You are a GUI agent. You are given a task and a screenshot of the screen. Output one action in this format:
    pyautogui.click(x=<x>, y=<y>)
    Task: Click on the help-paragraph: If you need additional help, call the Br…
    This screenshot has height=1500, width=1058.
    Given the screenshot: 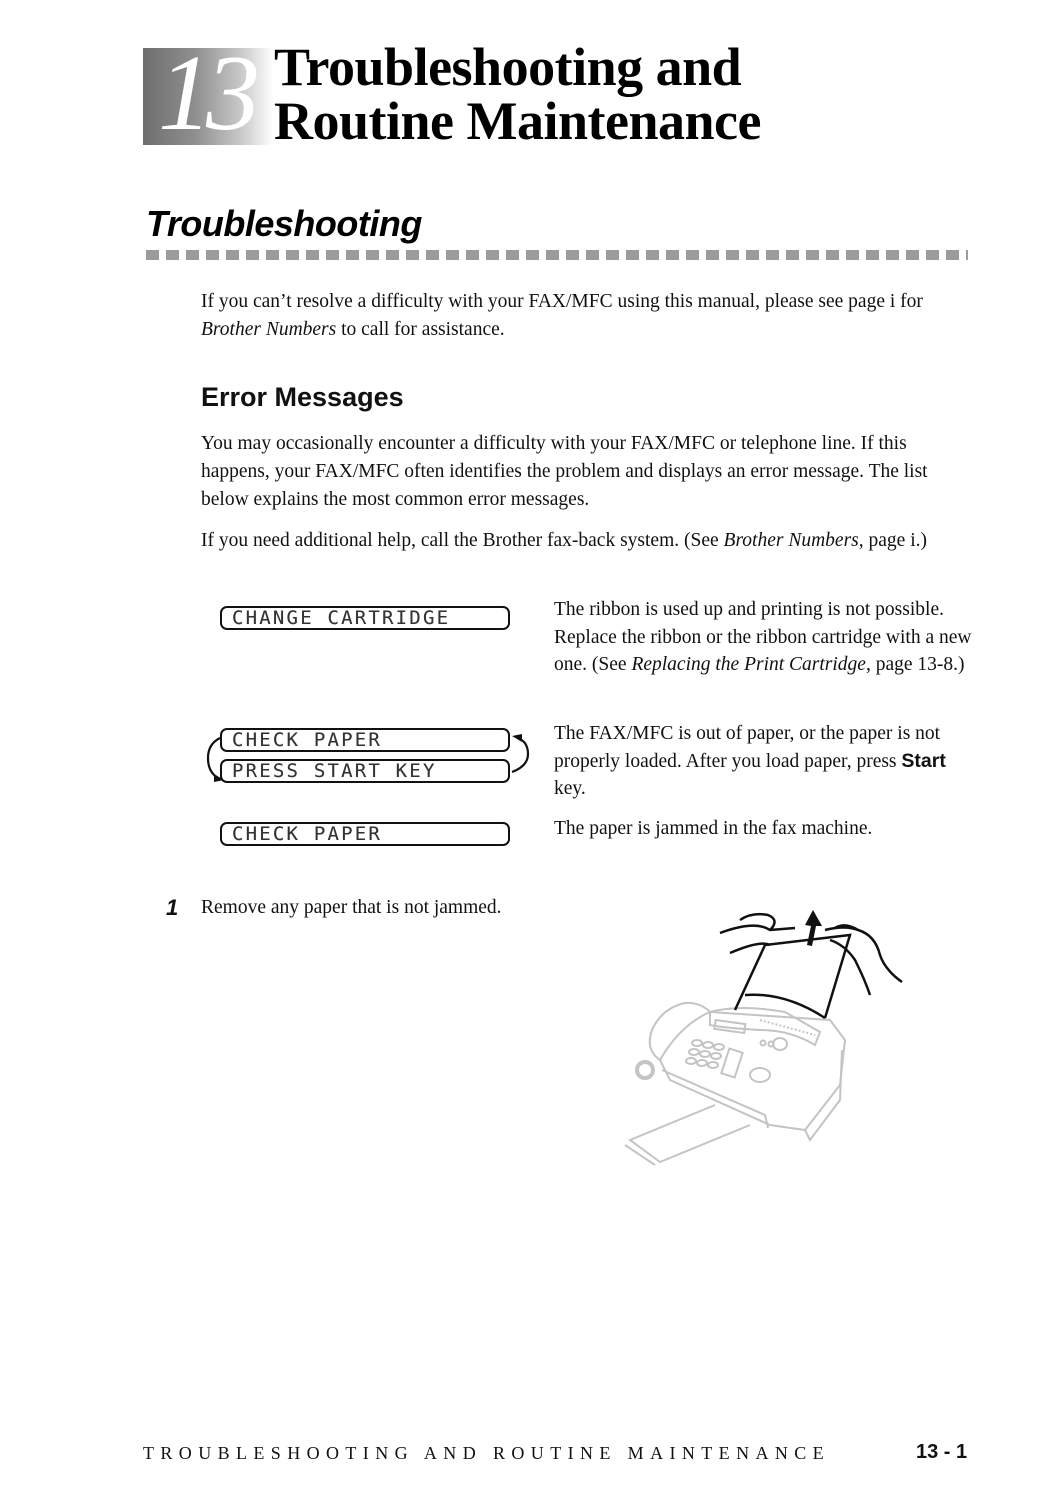 What is the action you would take?
    pyautogui.click(x=588, y=541)
    